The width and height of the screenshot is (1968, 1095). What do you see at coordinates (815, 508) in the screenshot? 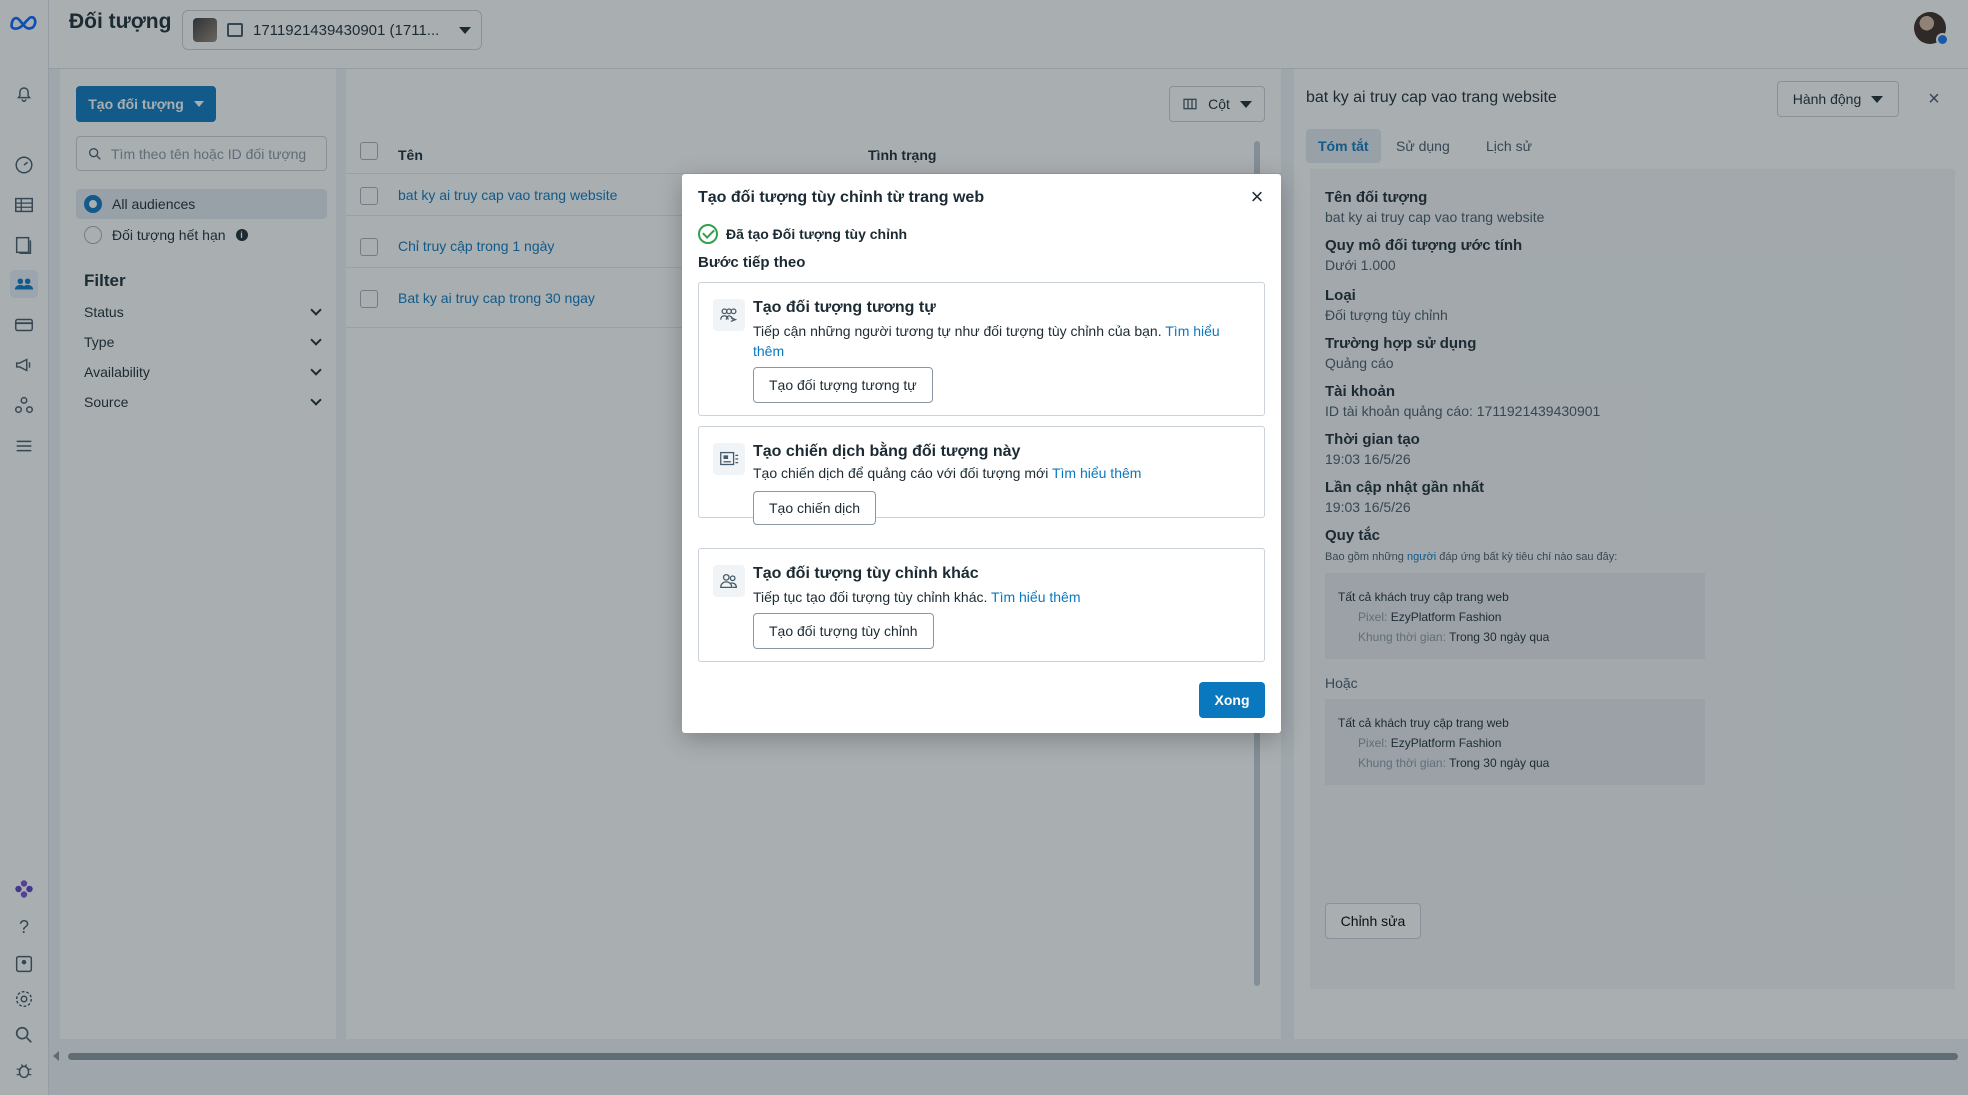
I see `create-campaign-button: Tạo chiến dịch` at bounding box center [815, 508].